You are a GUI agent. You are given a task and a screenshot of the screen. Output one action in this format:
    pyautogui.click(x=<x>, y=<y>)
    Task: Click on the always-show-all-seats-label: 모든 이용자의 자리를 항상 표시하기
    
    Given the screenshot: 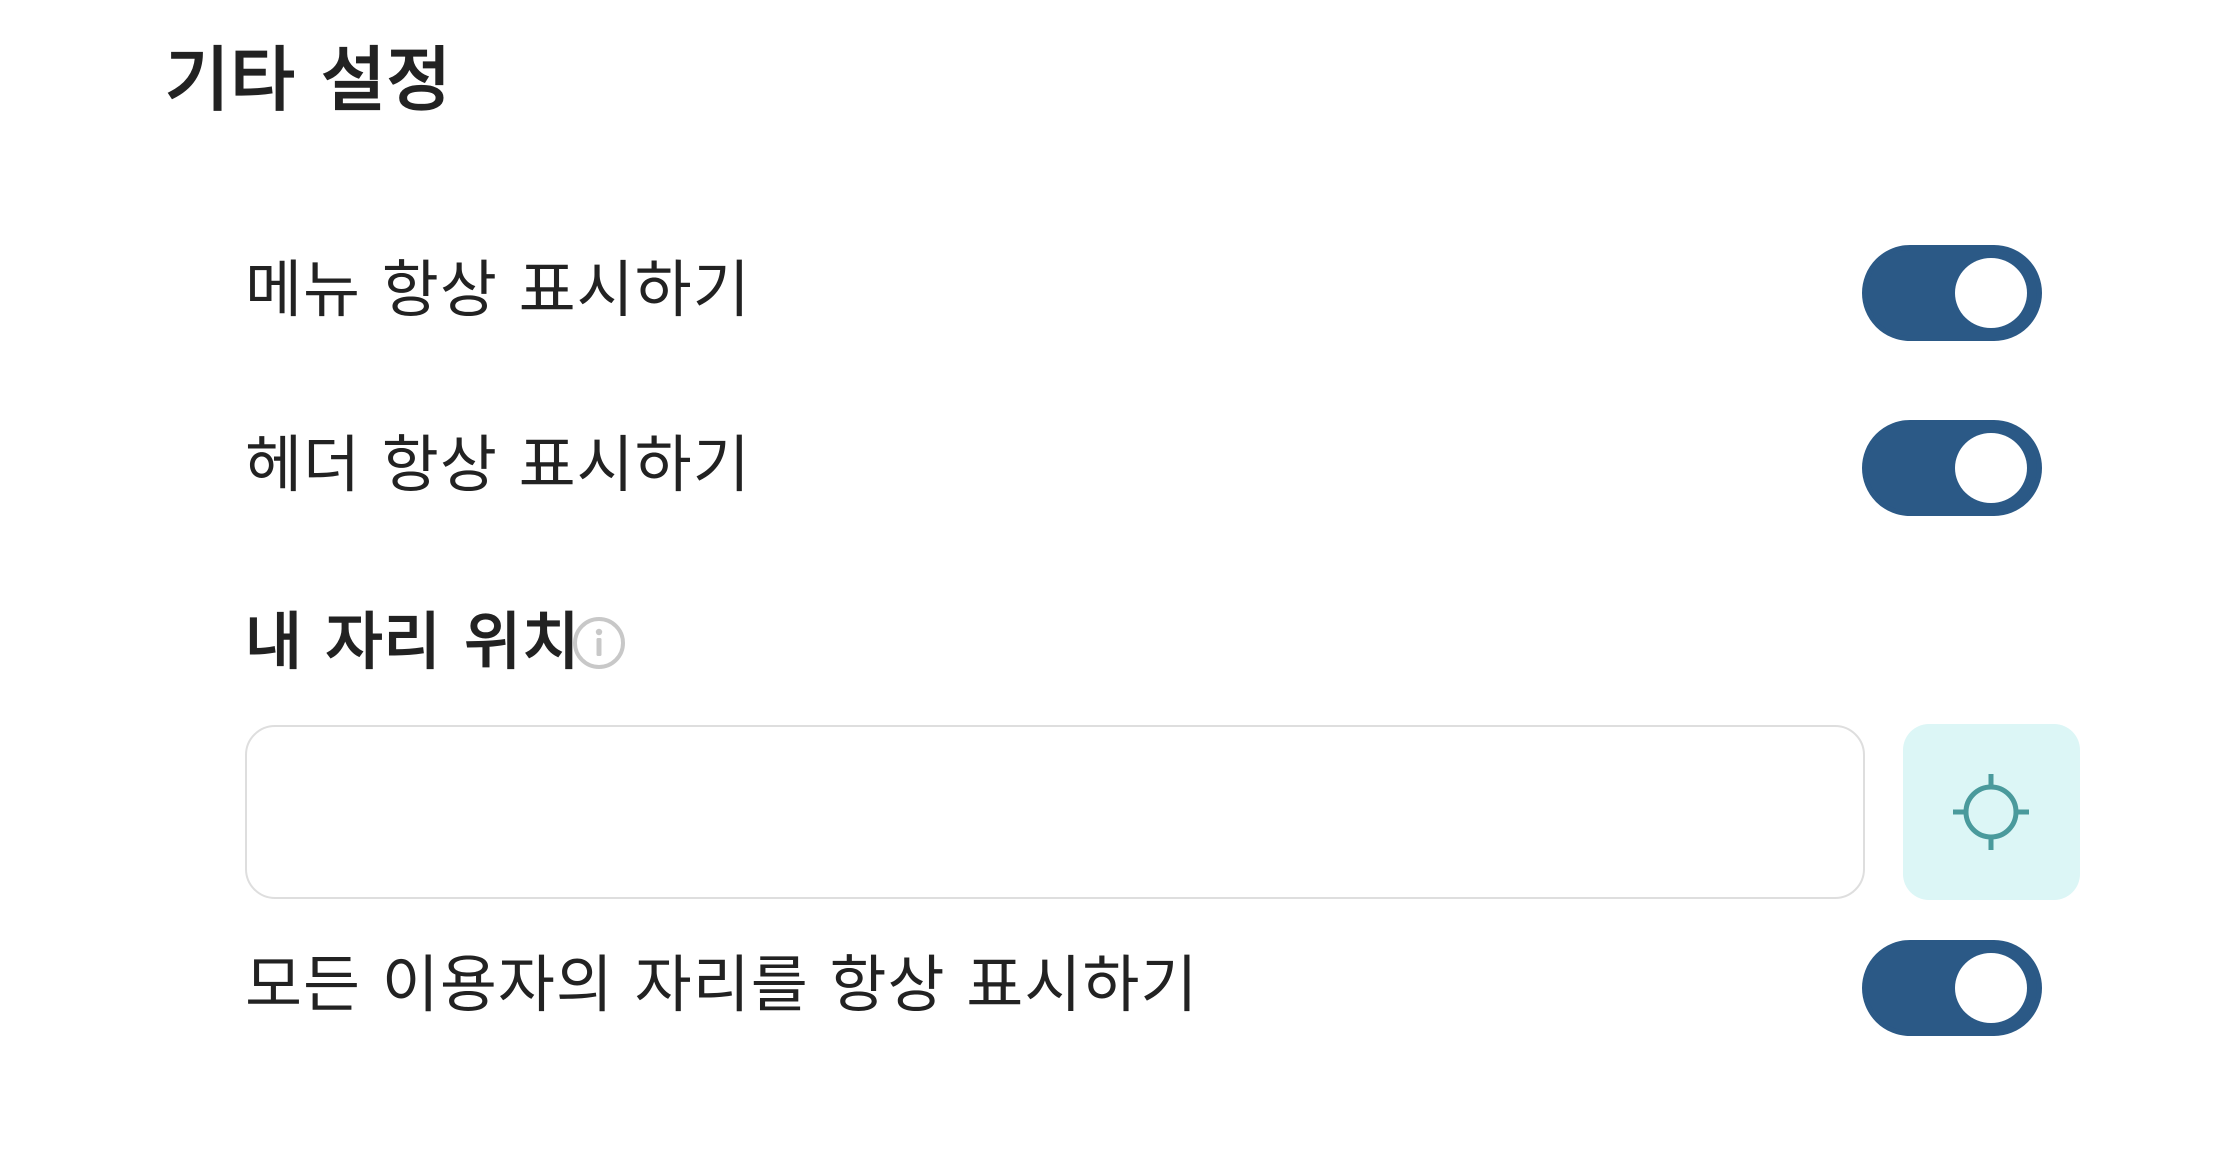 What is the action you would take?
    pyautogui.click(x=722, y=984)
    